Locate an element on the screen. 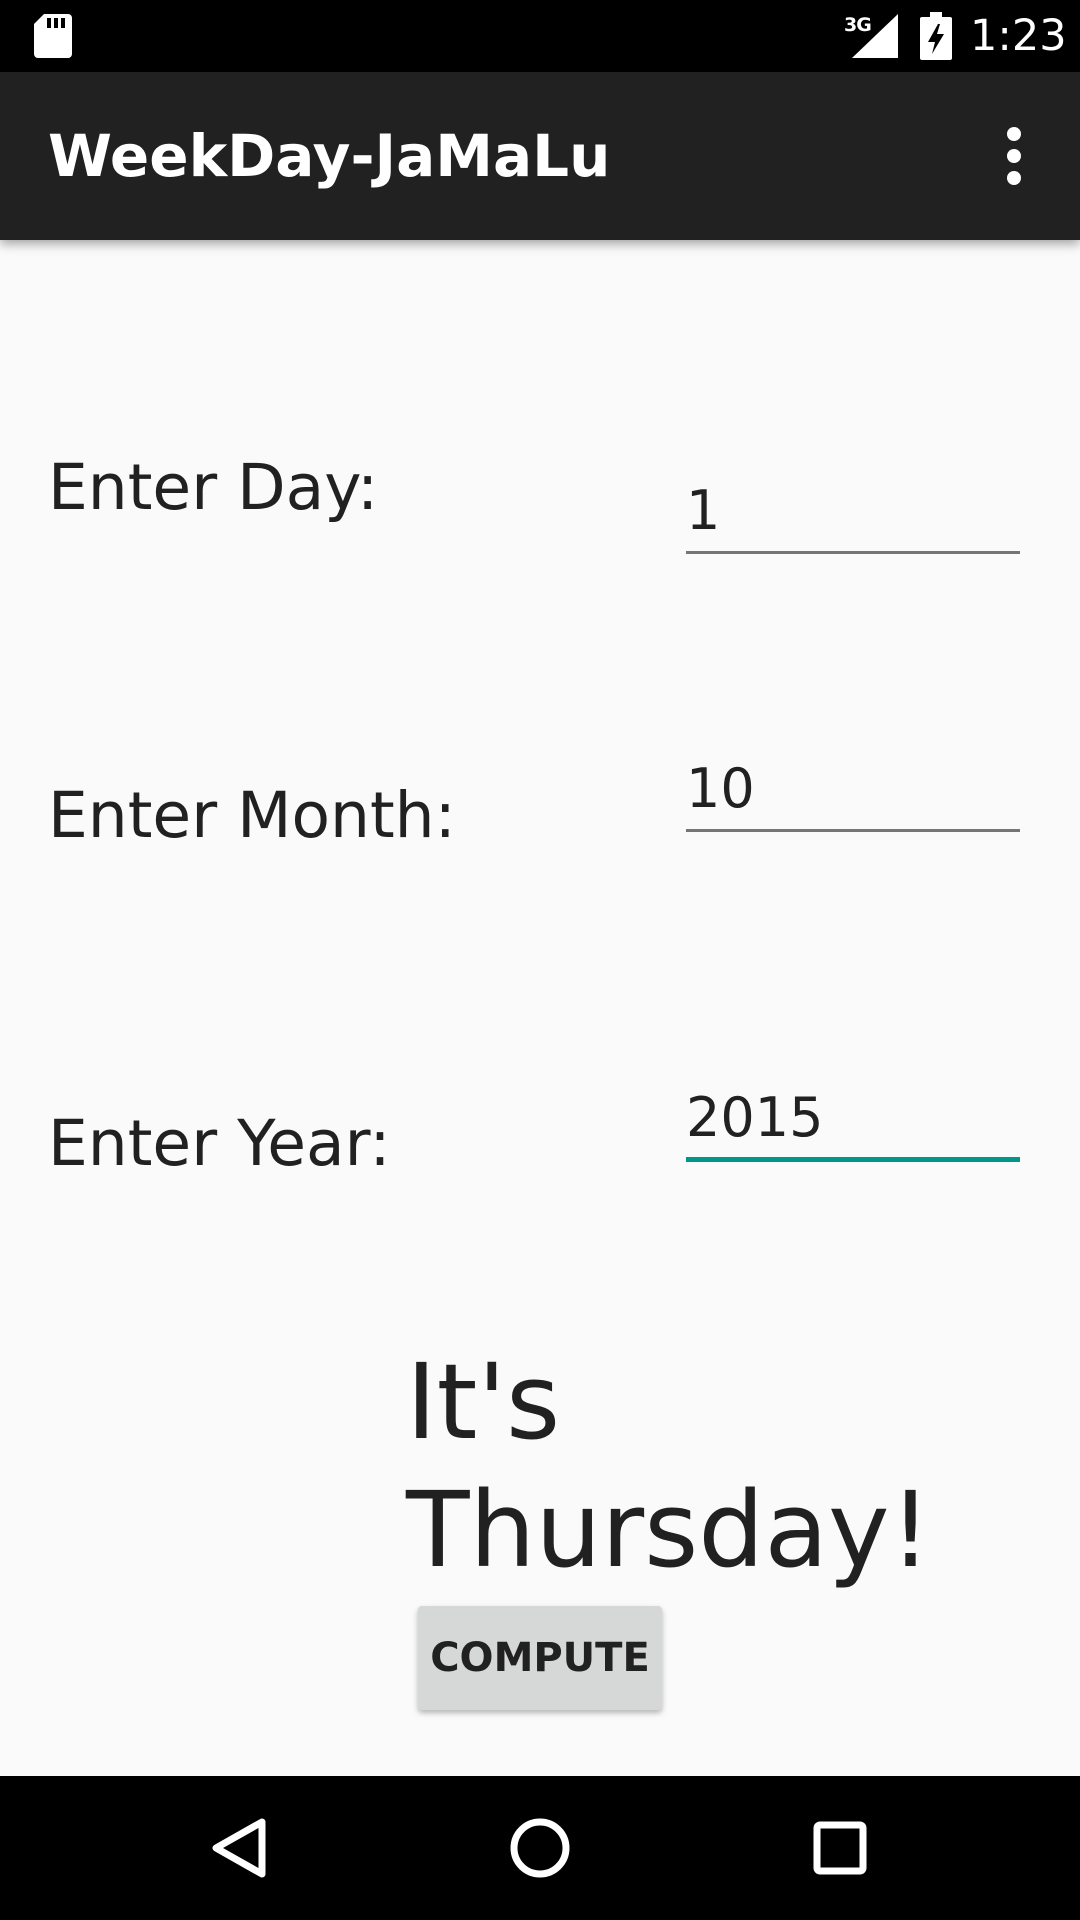  back-icon is located at coordinates (240, 1848).